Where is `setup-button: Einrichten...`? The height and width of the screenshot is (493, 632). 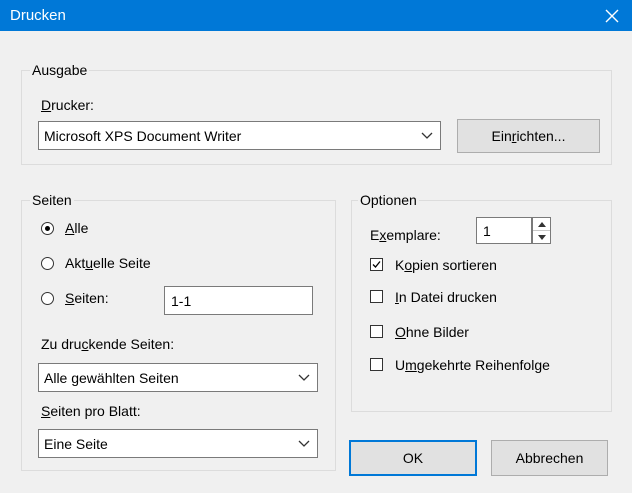
setup-button: Einrichten... is located at coordinates (528, 136).